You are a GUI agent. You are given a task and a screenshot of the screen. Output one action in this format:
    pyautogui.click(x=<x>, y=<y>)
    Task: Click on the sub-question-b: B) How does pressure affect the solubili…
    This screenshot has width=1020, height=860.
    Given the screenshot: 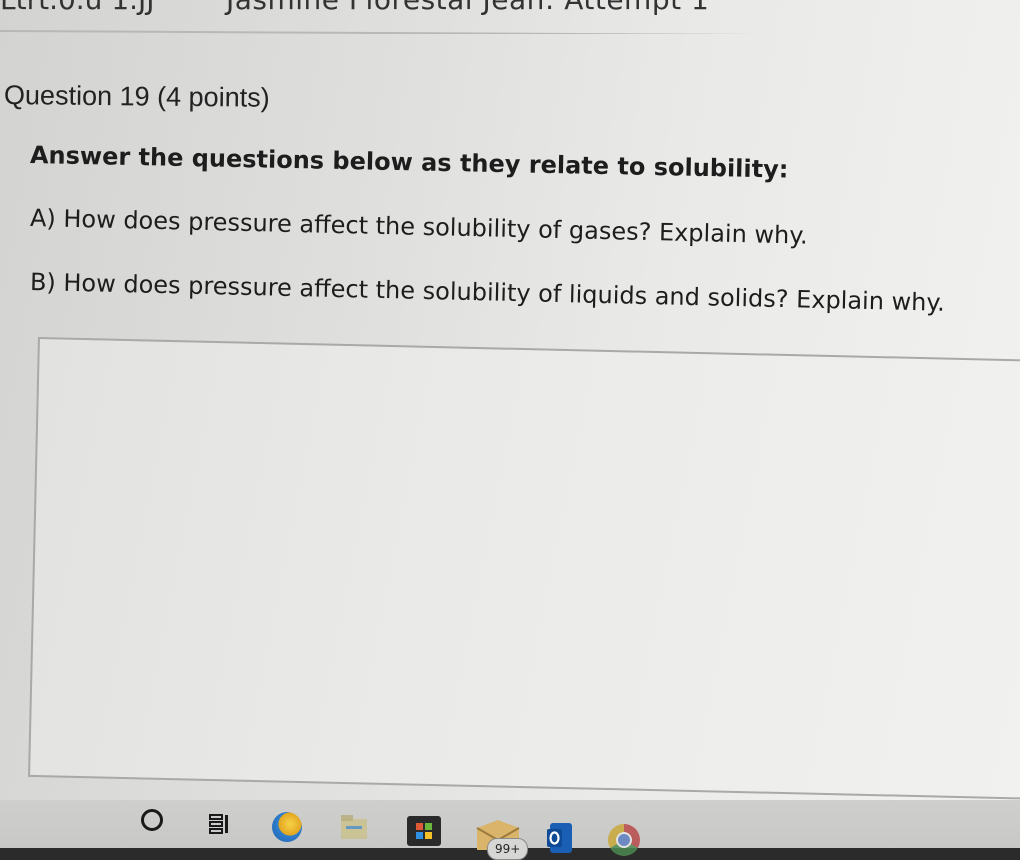 What is the action you would take?
    pyautogui.click(x=487, y=292)
    